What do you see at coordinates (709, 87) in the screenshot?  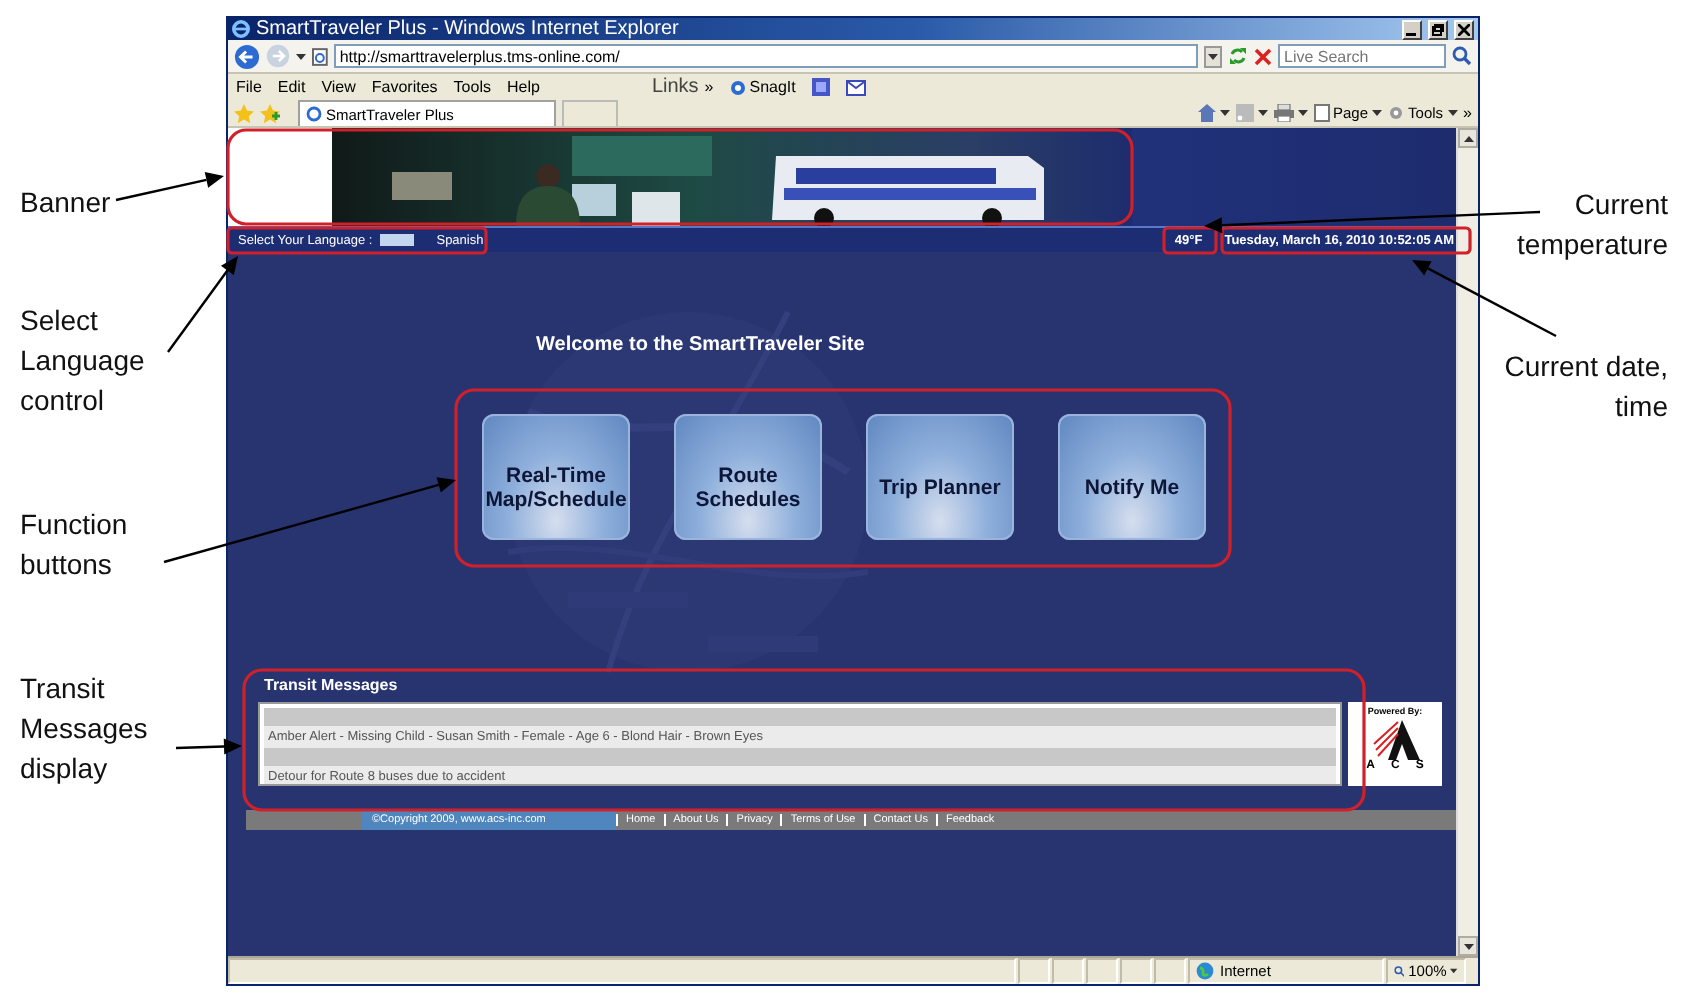 I see `links-more-button: »` at bounding box center [709, 87].